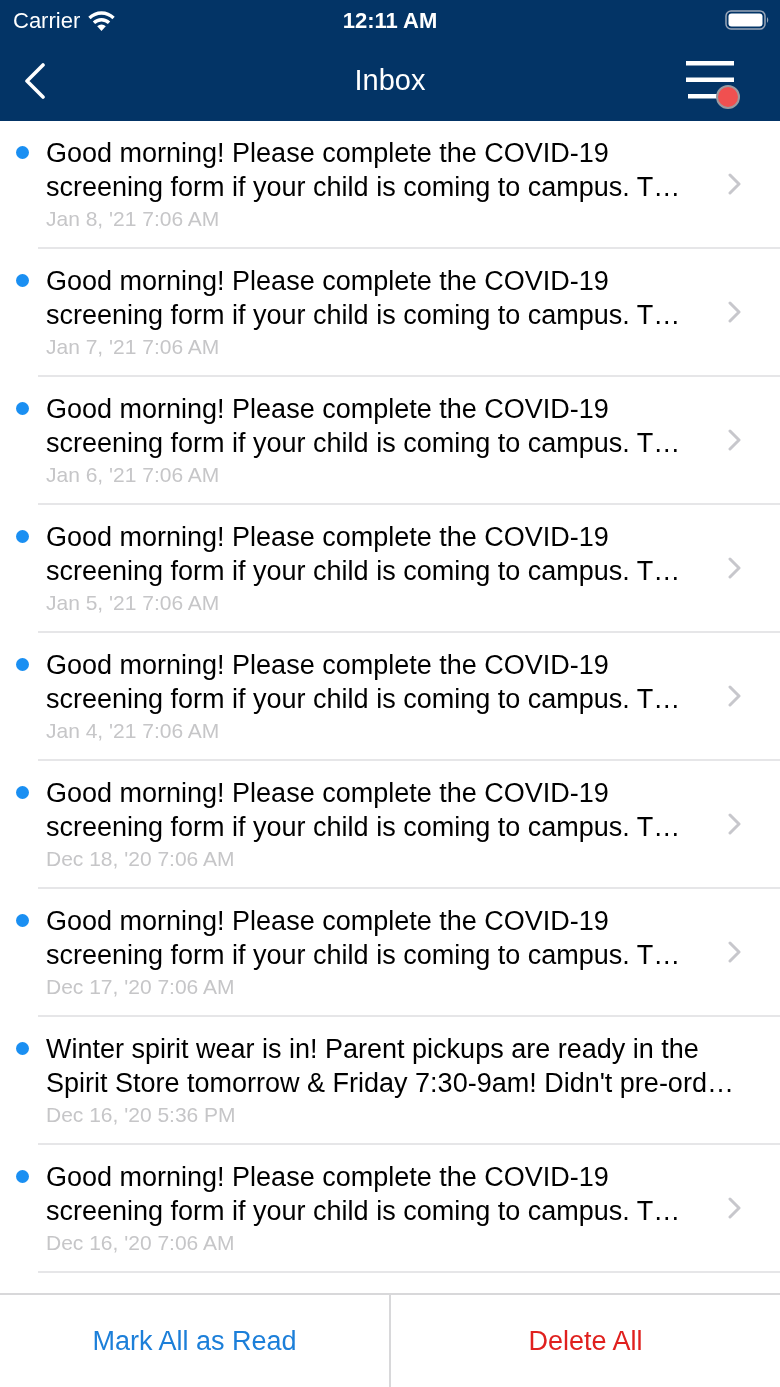 The image size is (780, 1387). I want to click on message-date: Jan 4, '21 7:06 AM, so click(133, 731).